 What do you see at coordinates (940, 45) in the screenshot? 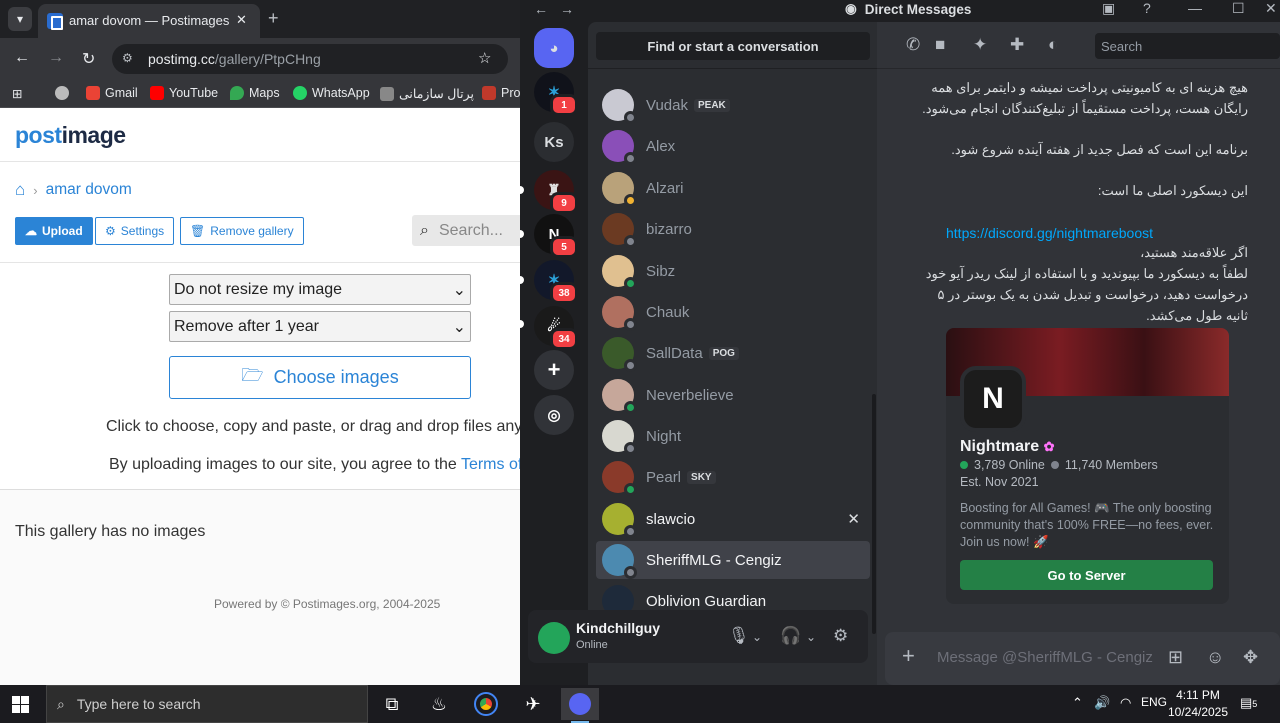
I see `video-icon: ■` at bounding box center [940, 45].